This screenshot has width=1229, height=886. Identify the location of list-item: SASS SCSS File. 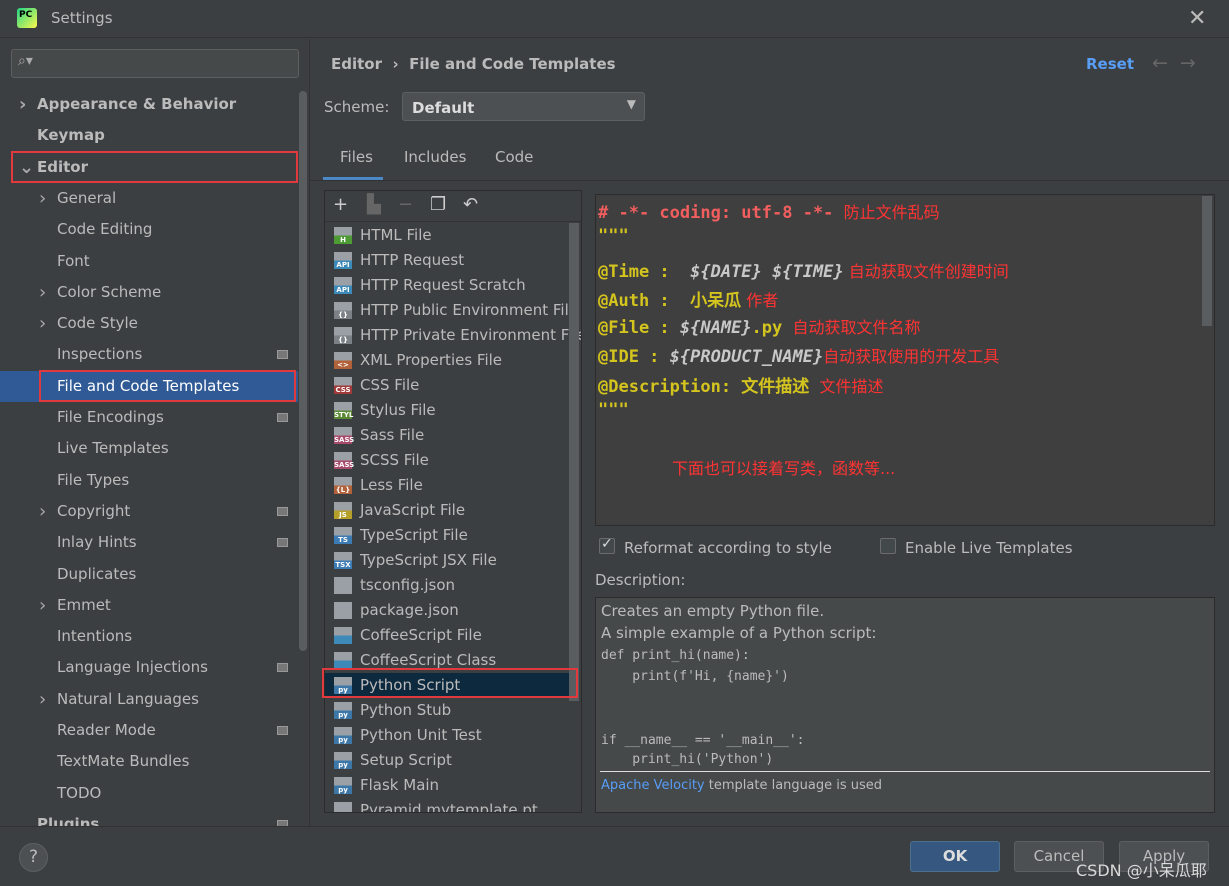
(447, 460).